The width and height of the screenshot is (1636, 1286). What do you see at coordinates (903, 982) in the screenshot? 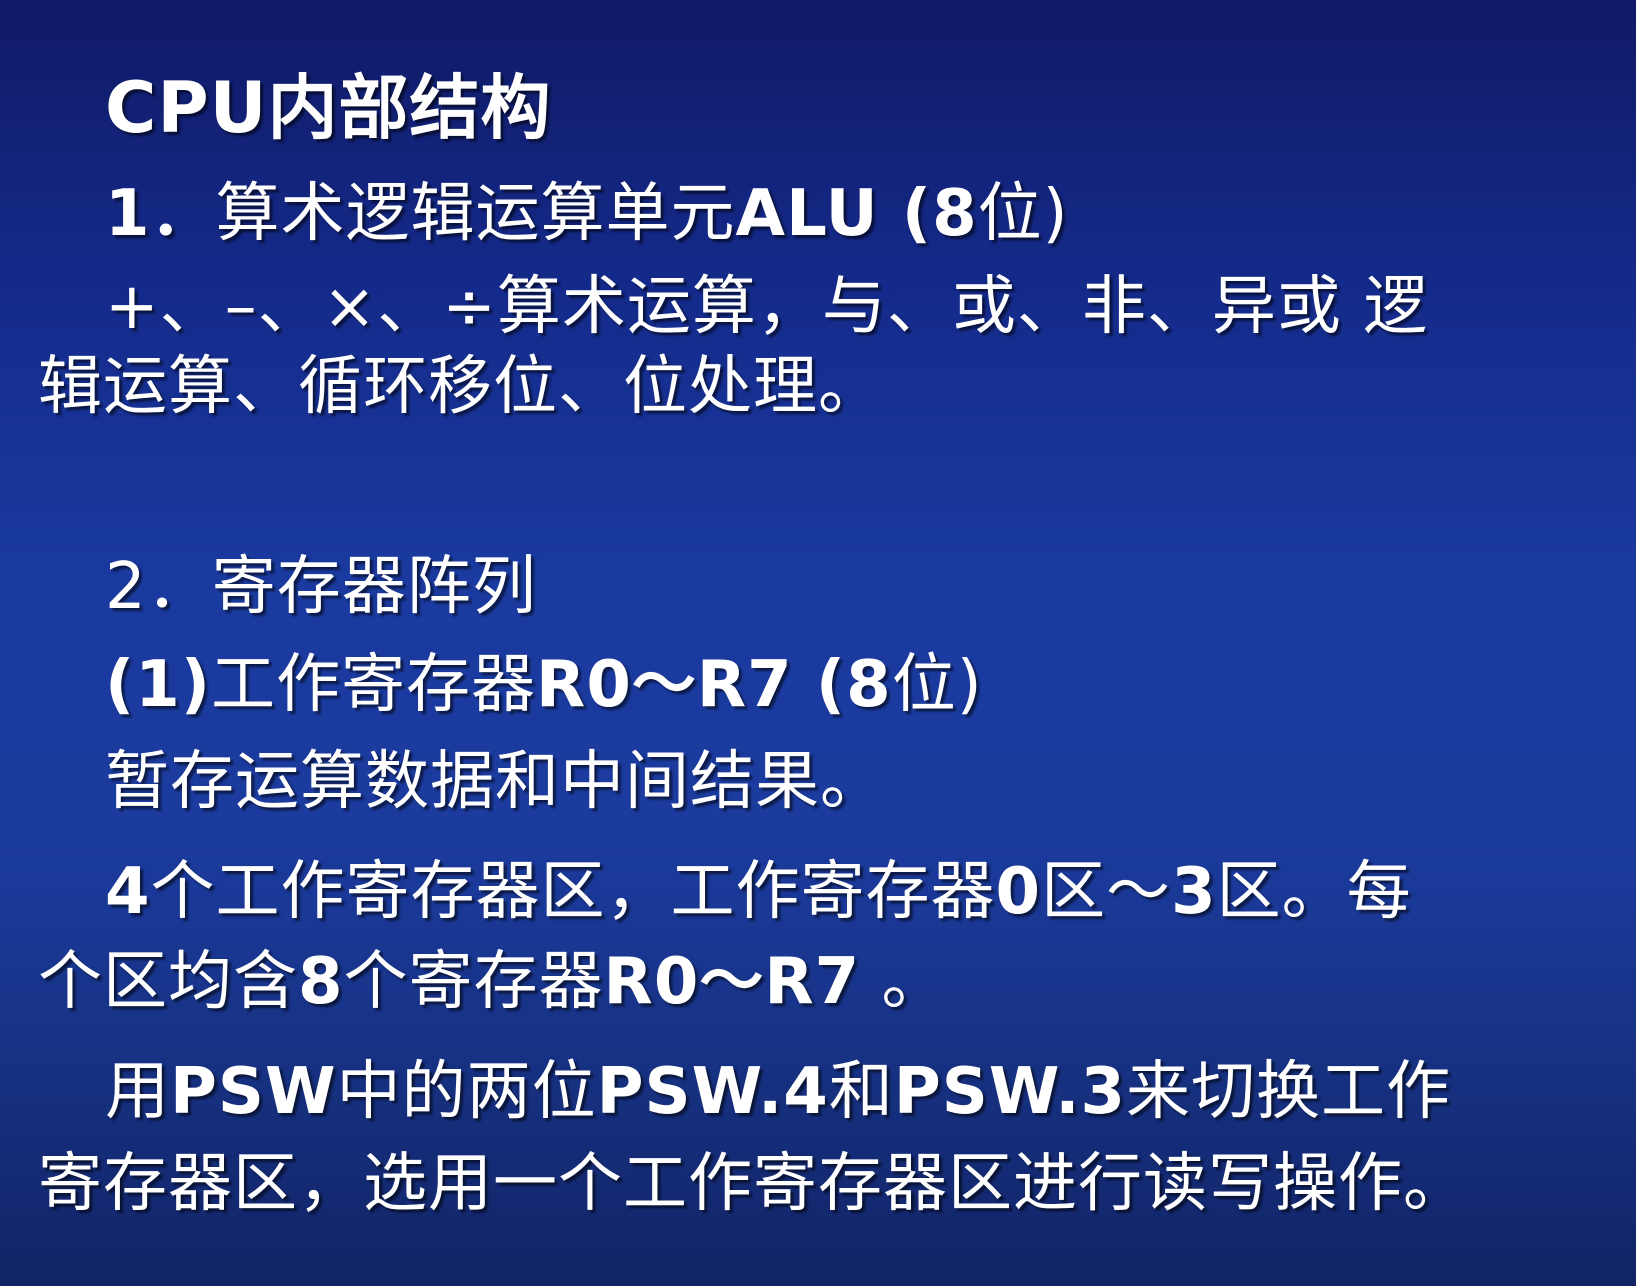
I see `text-segment: 。` at bounding box center [903, 982].